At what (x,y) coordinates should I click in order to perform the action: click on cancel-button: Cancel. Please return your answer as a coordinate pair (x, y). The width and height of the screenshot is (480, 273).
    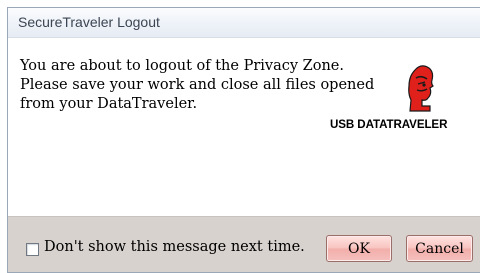
    Looking at the image, I should click on (439, 248).